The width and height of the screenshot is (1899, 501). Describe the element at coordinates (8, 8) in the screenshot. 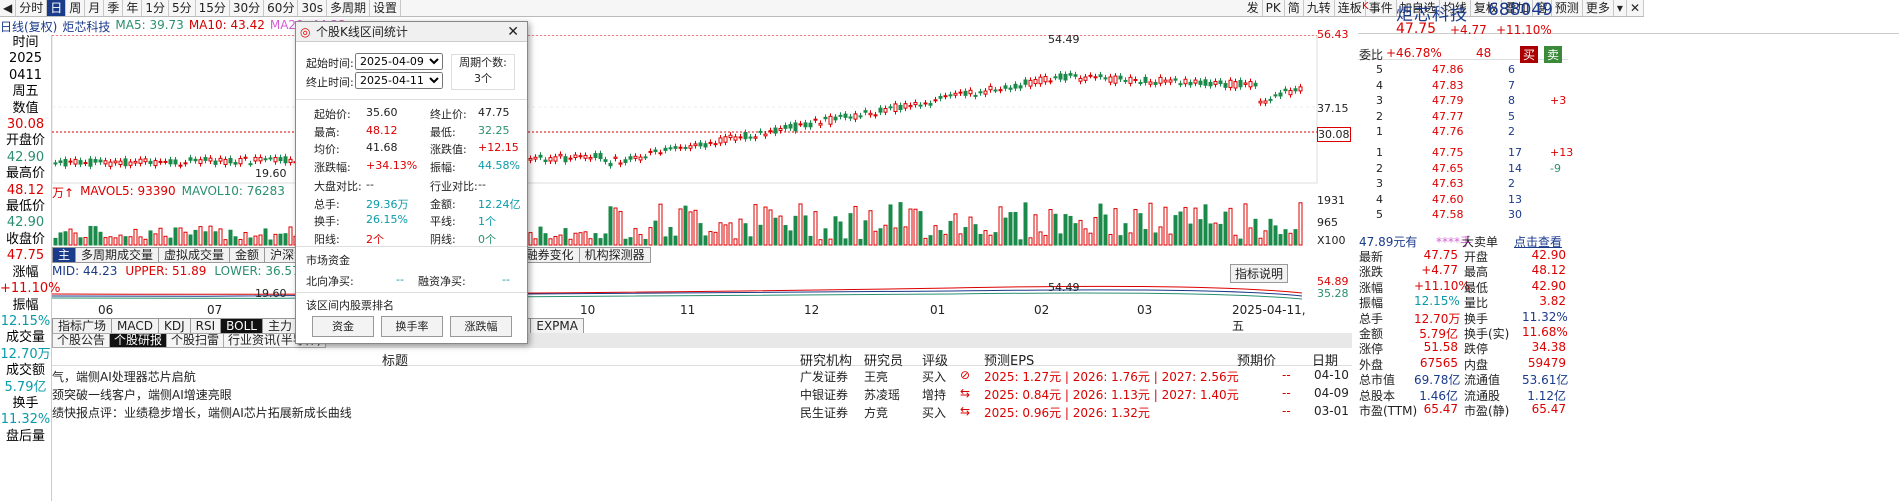

I see `back-icon: ◀` at that location.